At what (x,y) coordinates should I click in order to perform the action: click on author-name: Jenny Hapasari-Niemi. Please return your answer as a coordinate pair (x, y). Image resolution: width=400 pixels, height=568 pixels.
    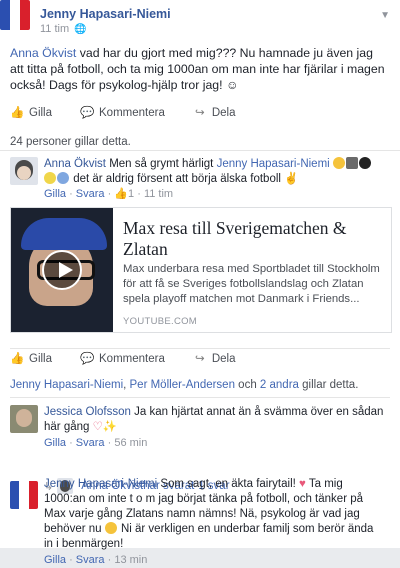
    Looking at the image, I should click on (105, 14).